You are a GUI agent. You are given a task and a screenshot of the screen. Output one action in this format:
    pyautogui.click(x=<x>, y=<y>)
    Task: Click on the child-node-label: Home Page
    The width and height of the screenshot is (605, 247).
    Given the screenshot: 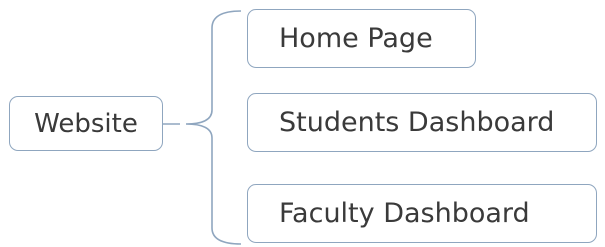 What is the action you would take?
    pyautogui.click(x=356, y=38)
    